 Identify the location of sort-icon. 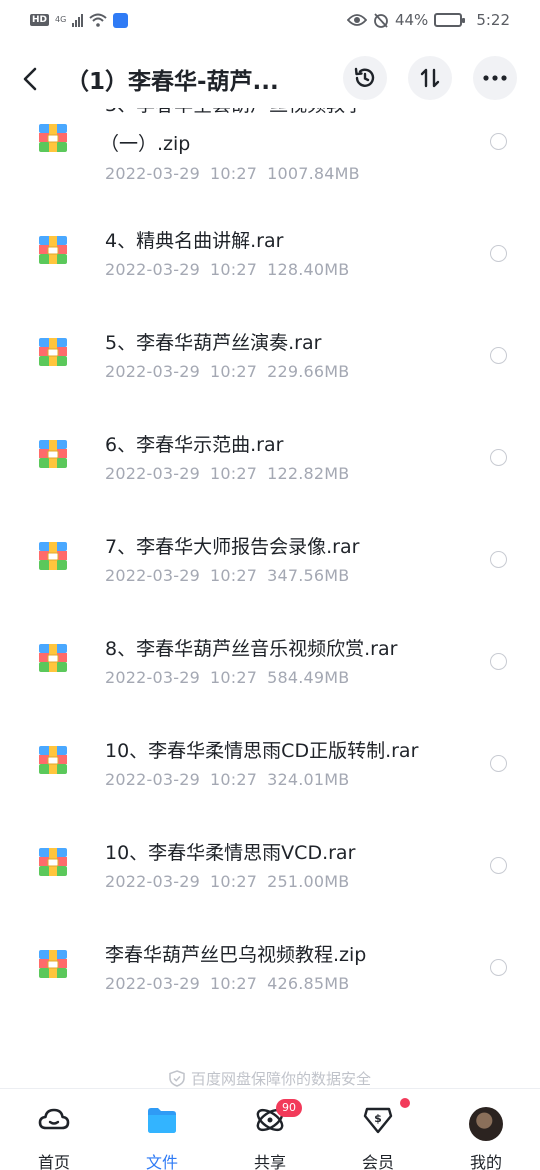
(430, 78).